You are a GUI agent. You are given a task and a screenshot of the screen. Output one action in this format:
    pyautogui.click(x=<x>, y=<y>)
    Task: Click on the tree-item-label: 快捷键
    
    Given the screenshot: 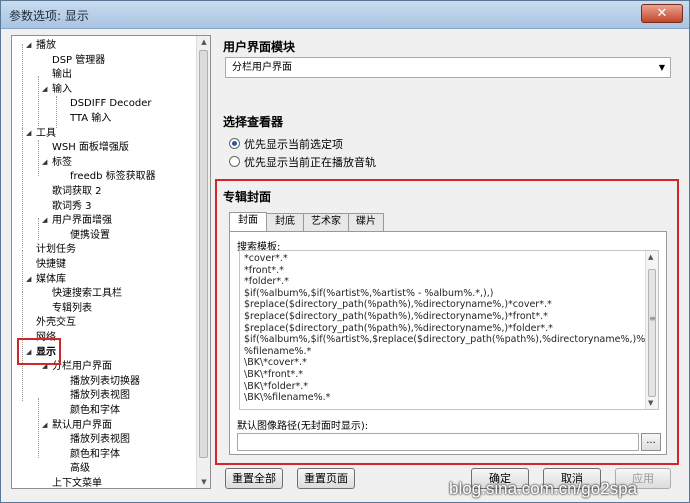 What is the action you would take?
    pyautogui.click(x=51, y=264)
    